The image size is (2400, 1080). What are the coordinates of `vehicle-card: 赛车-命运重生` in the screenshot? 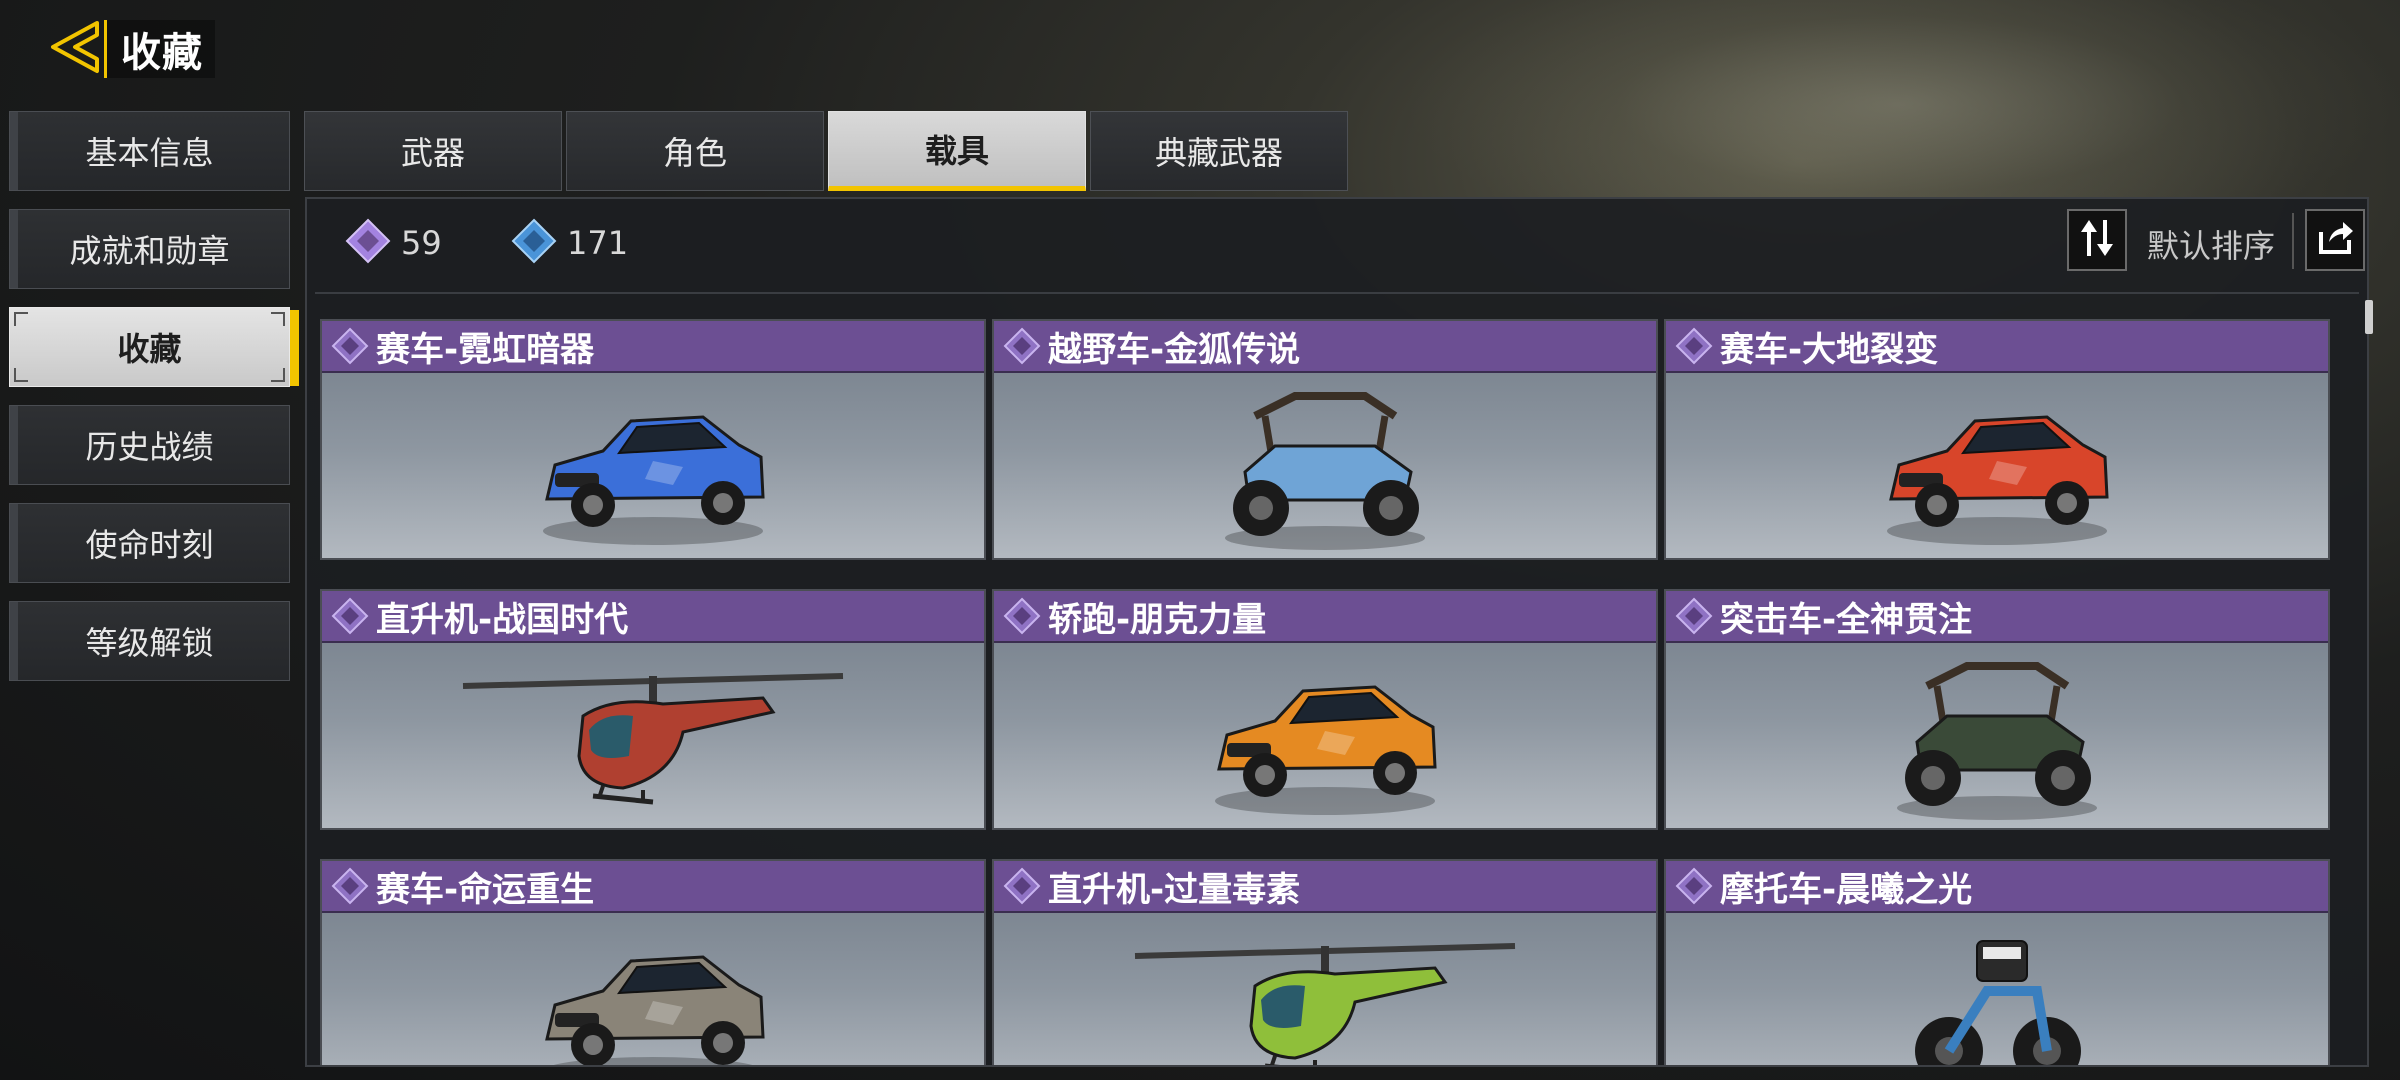 It's located at (653, 962).